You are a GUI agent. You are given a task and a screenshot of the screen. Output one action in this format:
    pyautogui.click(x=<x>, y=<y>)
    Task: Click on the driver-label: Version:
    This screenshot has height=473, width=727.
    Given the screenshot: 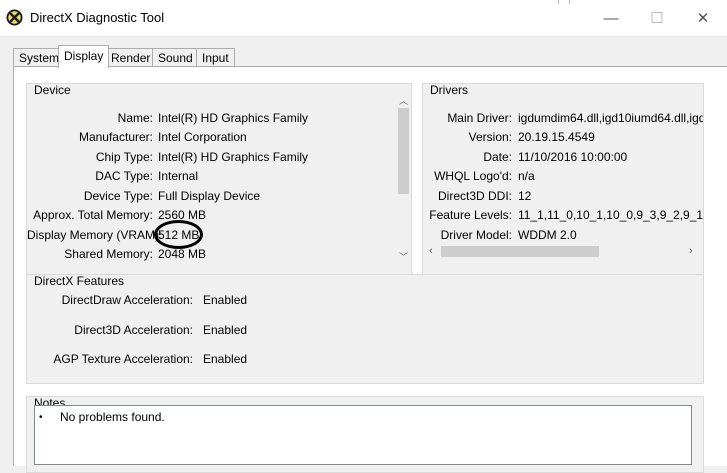 What is the action you would take?
    pyautogui.click(x=490, y=137)
    